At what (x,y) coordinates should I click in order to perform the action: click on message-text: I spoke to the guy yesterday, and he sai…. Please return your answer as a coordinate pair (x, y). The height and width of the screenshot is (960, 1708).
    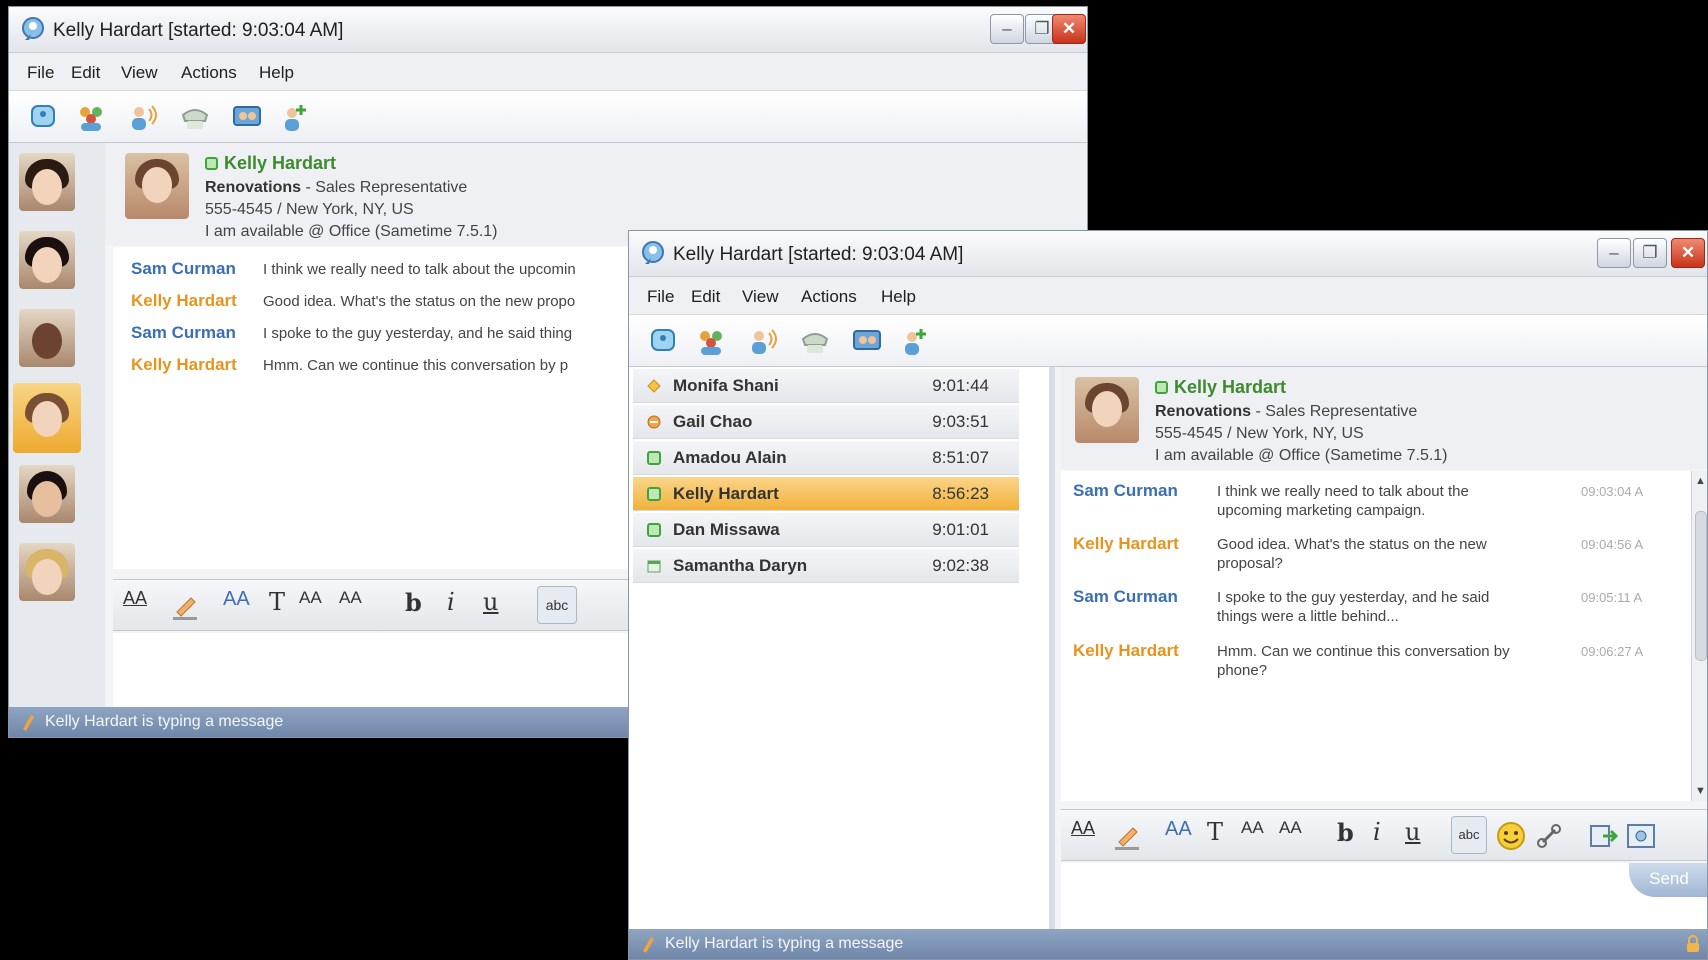
    Looking at the image, I should click on (418, 333).